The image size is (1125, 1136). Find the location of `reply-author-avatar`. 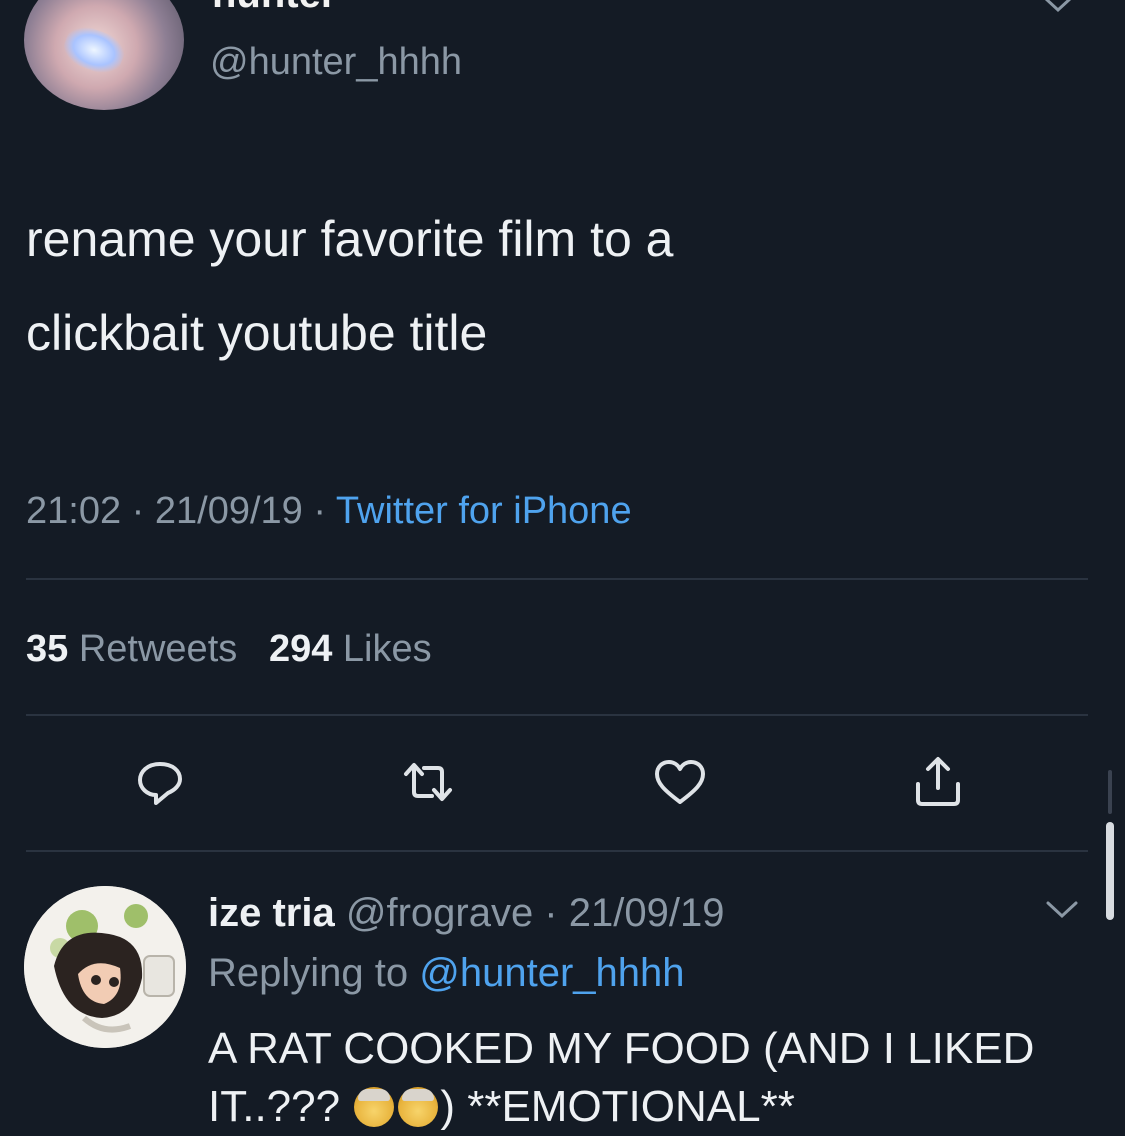

reply-author-avatar is located at coordinates (105, 967).